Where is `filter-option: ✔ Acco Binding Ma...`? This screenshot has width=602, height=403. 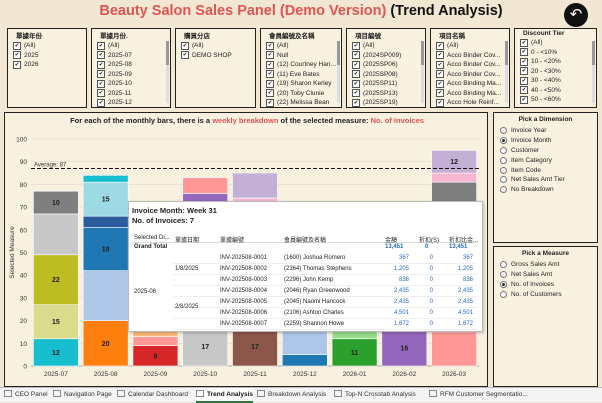
filter-option: ✔ Acco Binding Ma... is located at coordinates (470, 94).